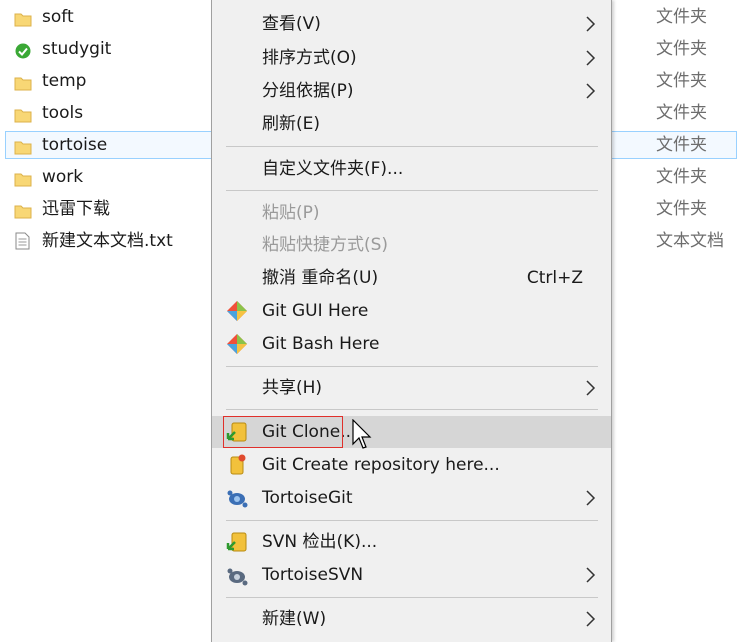 This screenshot has height=642, width=737. I want to click on menu-item-undo-rename: 撤消 重命名(U) Ctrl+Z, so click(411, 278).